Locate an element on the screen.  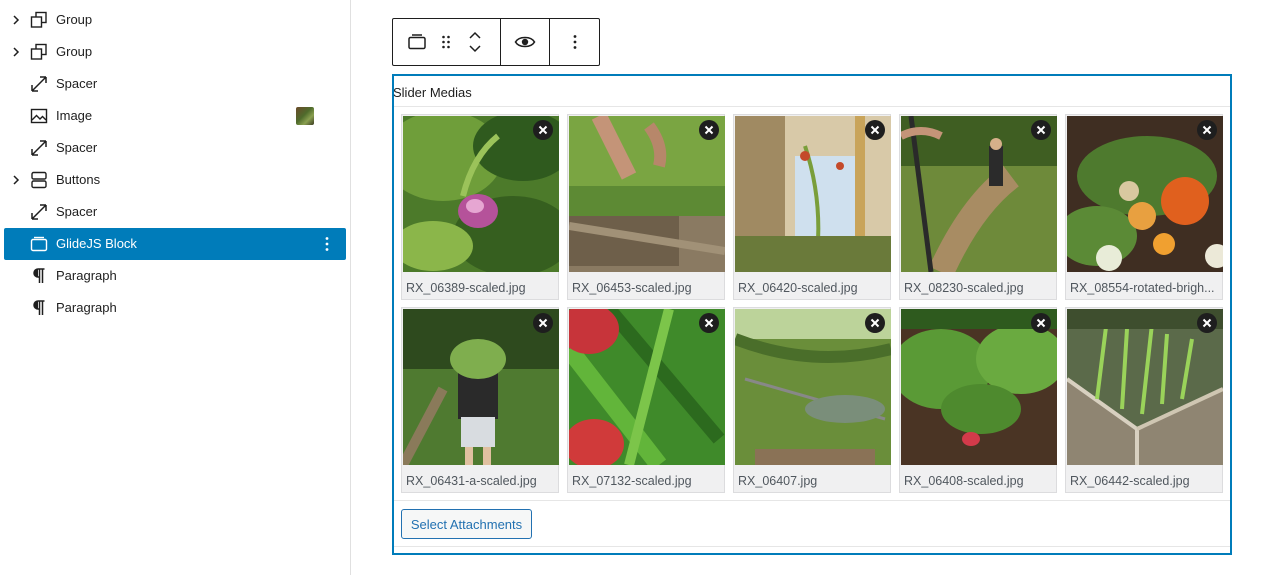
select-attachments-button: Select Attachments is located at coordinates (466, 524).